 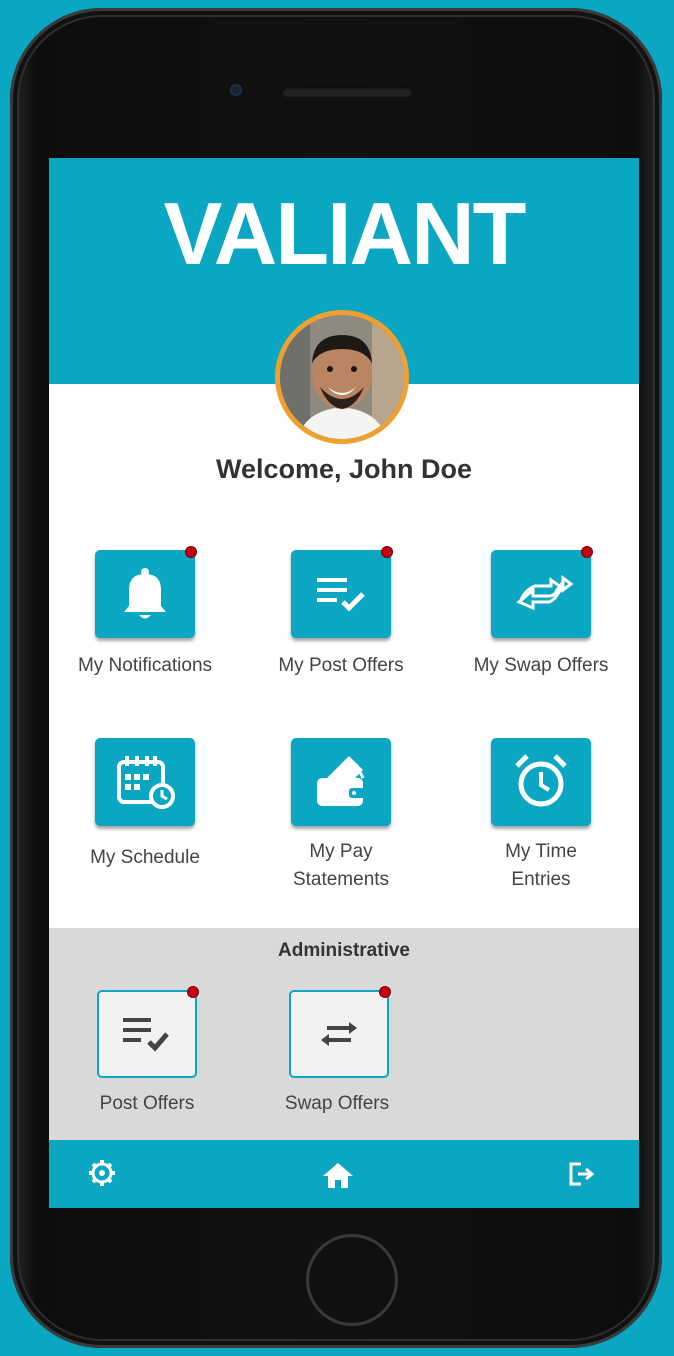 What do you see at coordinates (145, 665) in the screenshot?
I see `tile-label-notifications: My Notifications` at bounding box center [145, 665].